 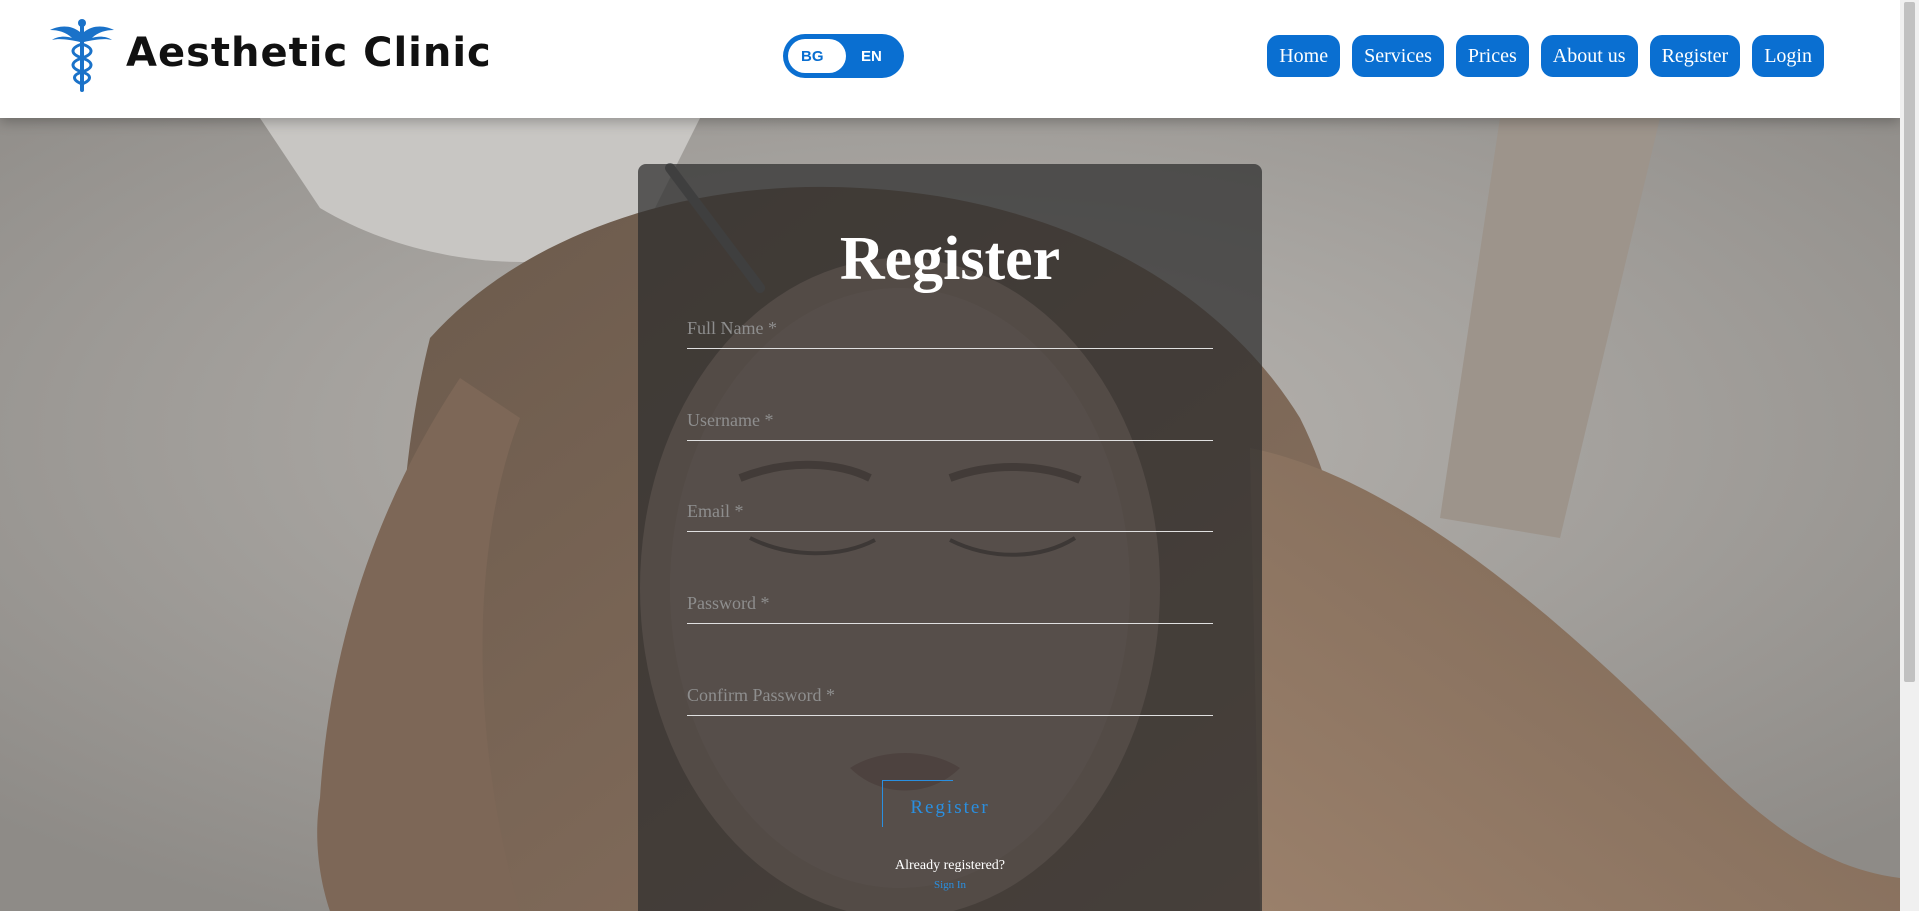 What do you see at coordinates (82, 56) in the screenshot?
I see `caduceus-logo-icon` at bounding box center [82, 56].